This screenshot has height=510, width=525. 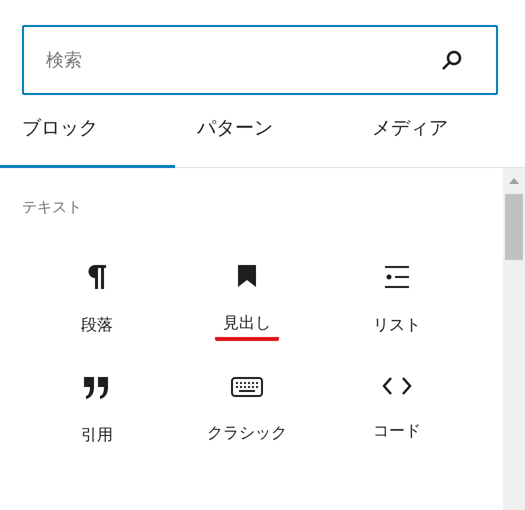 What do you see at coordinates (97, 388) in the screenshot?
I see `quote-icon` at bounding box center [97, 388].